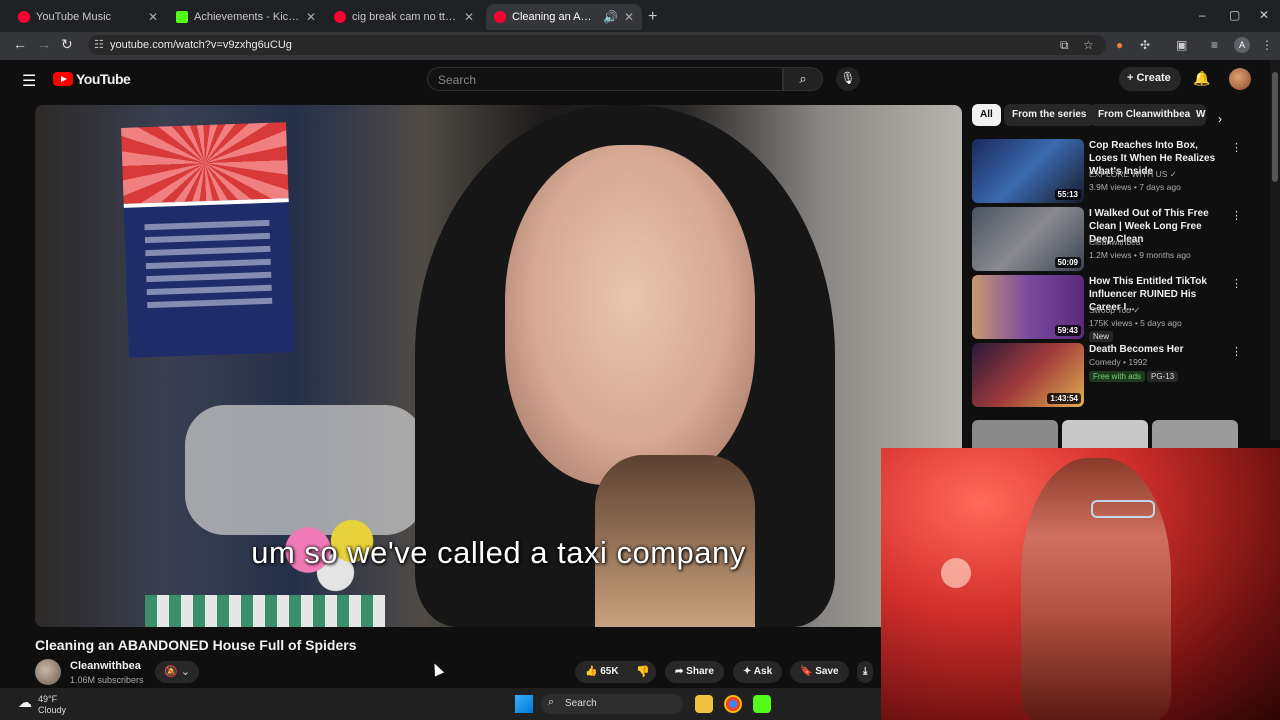  What do you see at coordinates (182, 17) in the screenshot?
I see `kick-favicon-icon` at bounding box center [182, 17].